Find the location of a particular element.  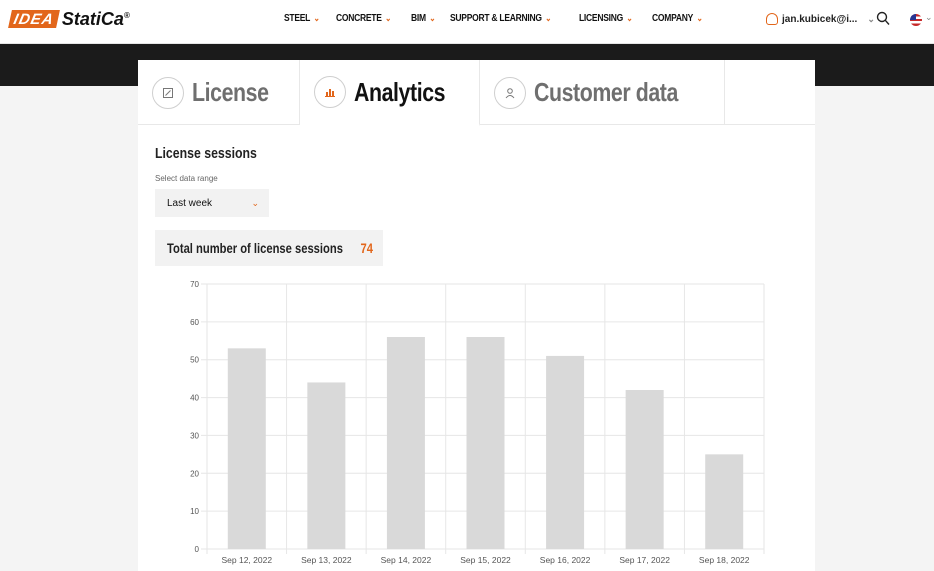

x-tick-label: Sep 15, 2022 is located at coordinates (485, 560).